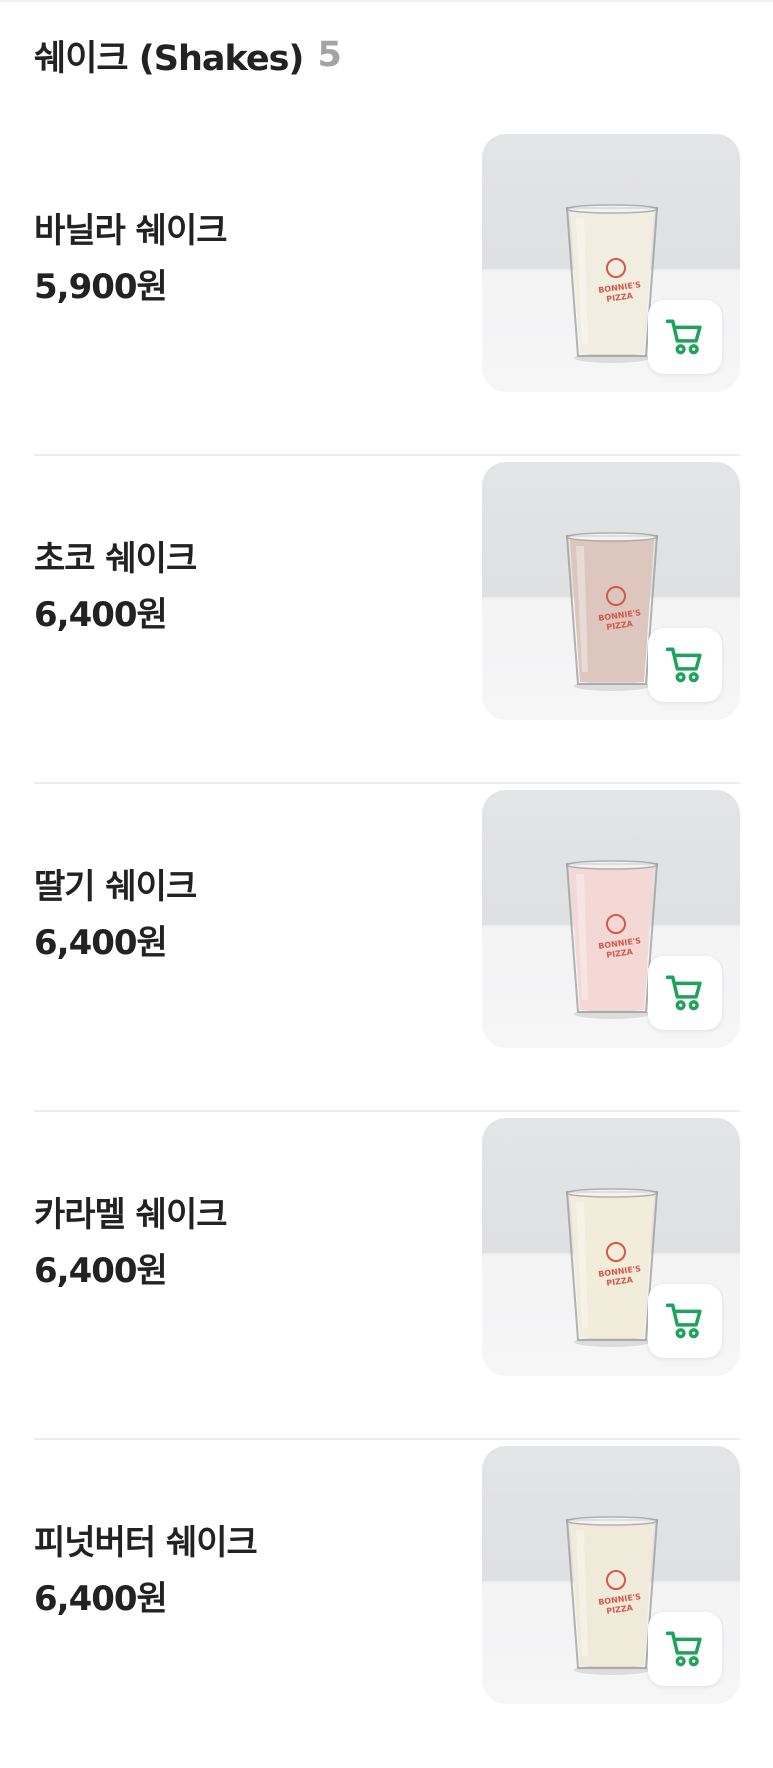 The width and height of the screenshot is (773, 1768). I want to click on section-count: 5, so click(329, 55).